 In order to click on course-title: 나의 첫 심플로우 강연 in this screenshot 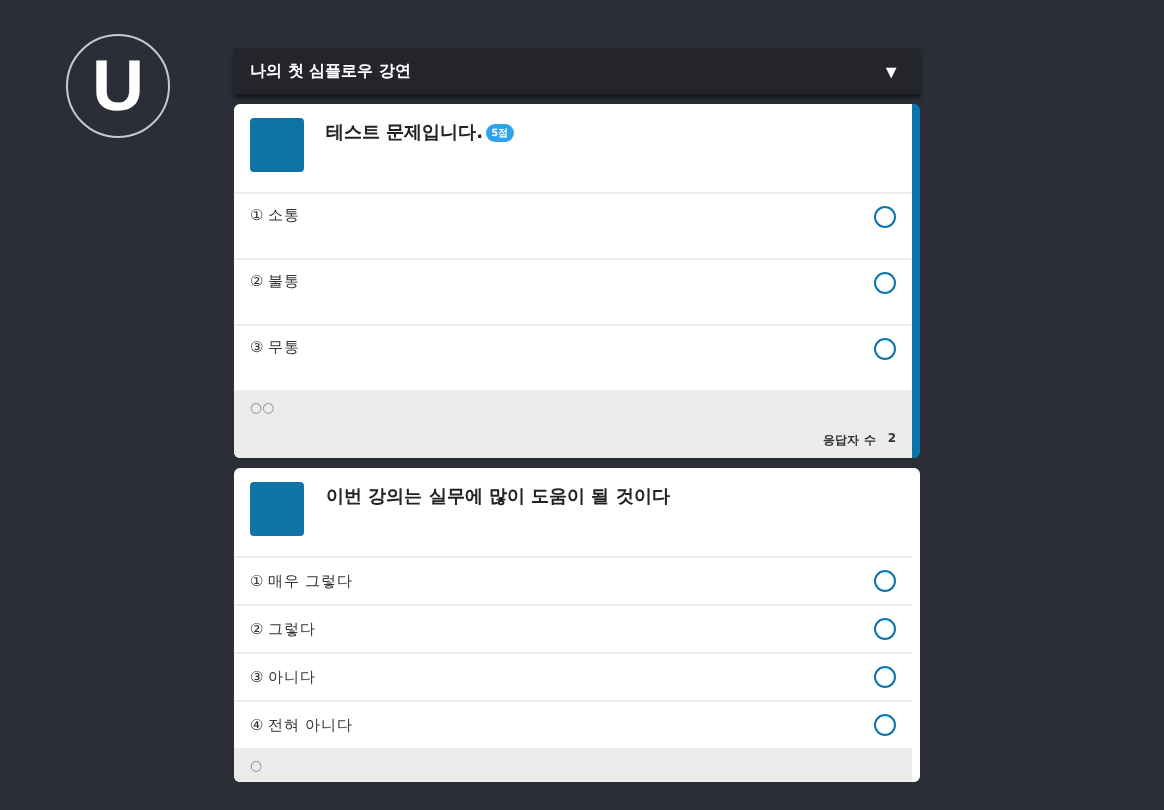, I will do `click(330, 71)`.